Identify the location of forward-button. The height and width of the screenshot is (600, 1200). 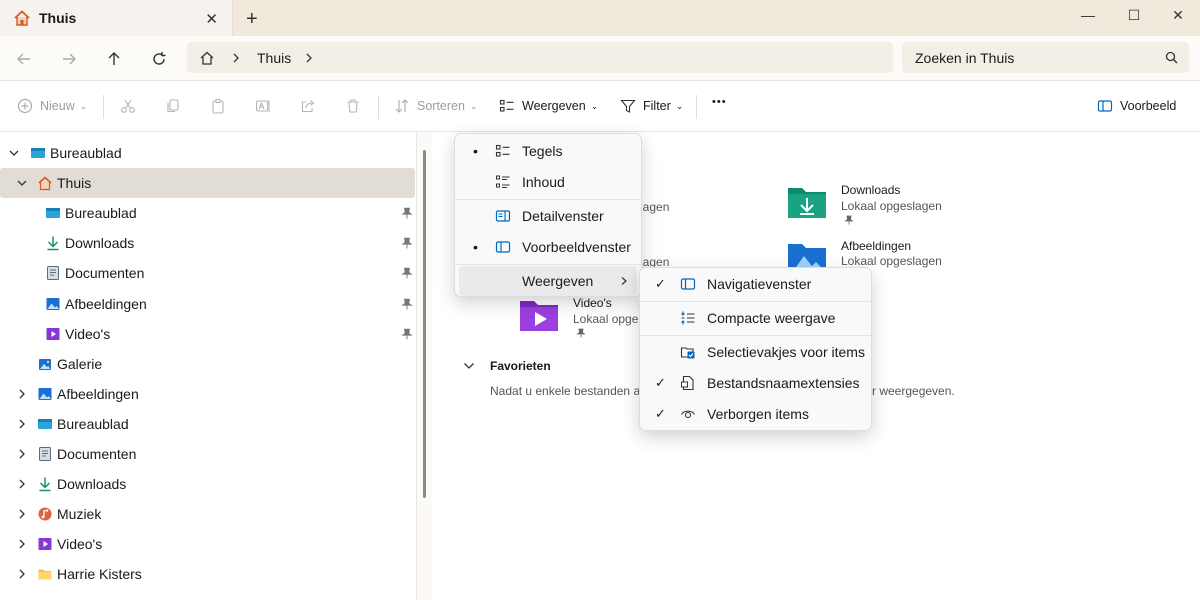
(69, 59).